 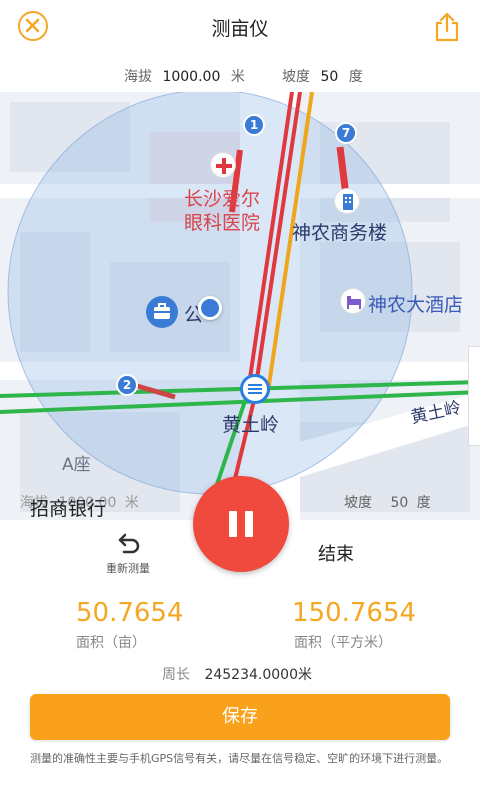 I want to click on undo-icon, so click(x=129, y=543).